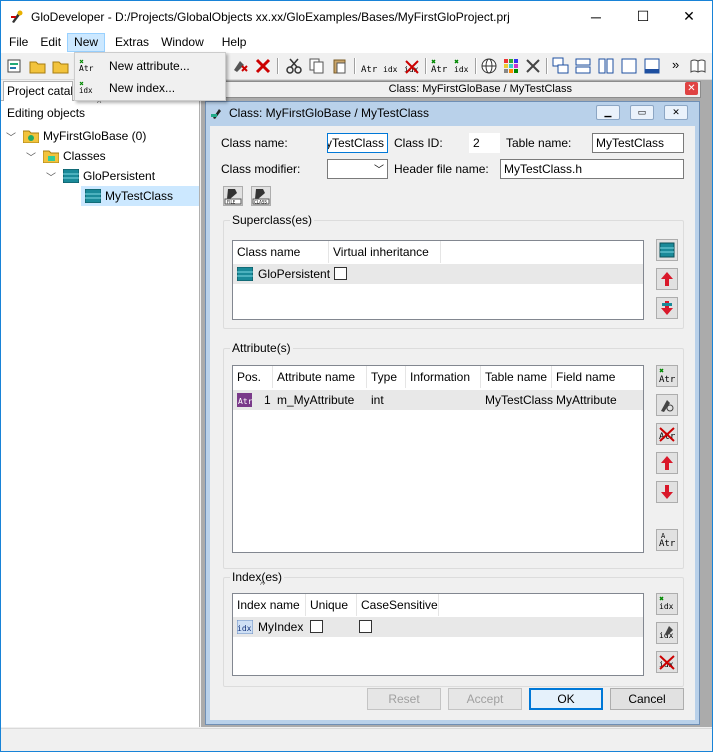 The image size is (713, 752). I want to click on move-up-superclass-button, so click(667, 279).